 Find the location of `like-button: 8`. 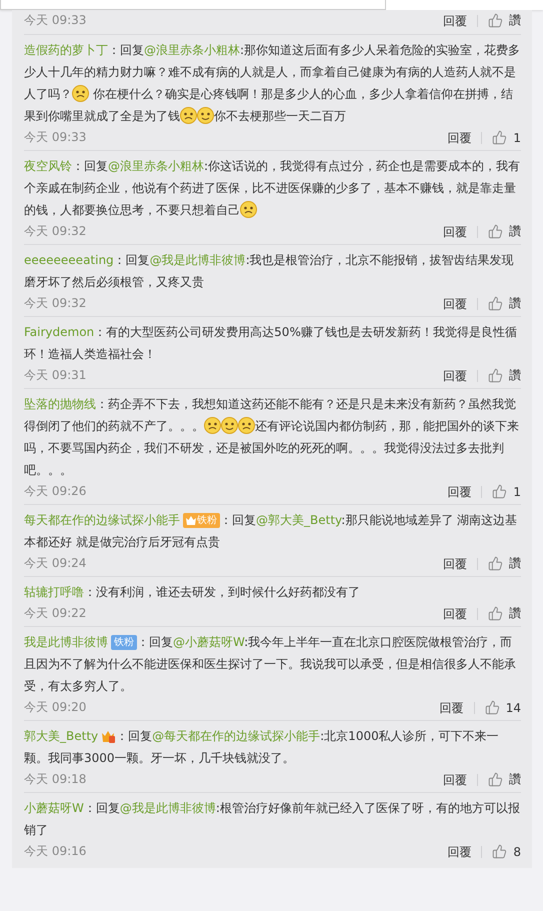

like-button: 8 is located at coordinates (506, 851).